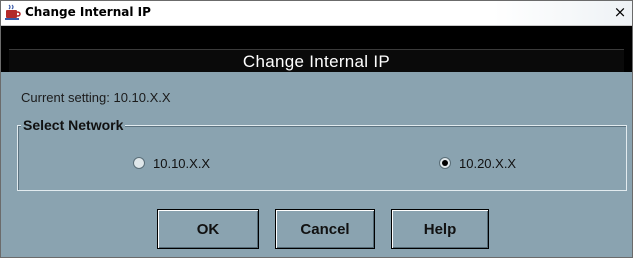  What do you see at coordinates (182, 163) in the screenshot?
I see `radio-label-10-10: 10.10.X.X` at bounding box center [182, 163].